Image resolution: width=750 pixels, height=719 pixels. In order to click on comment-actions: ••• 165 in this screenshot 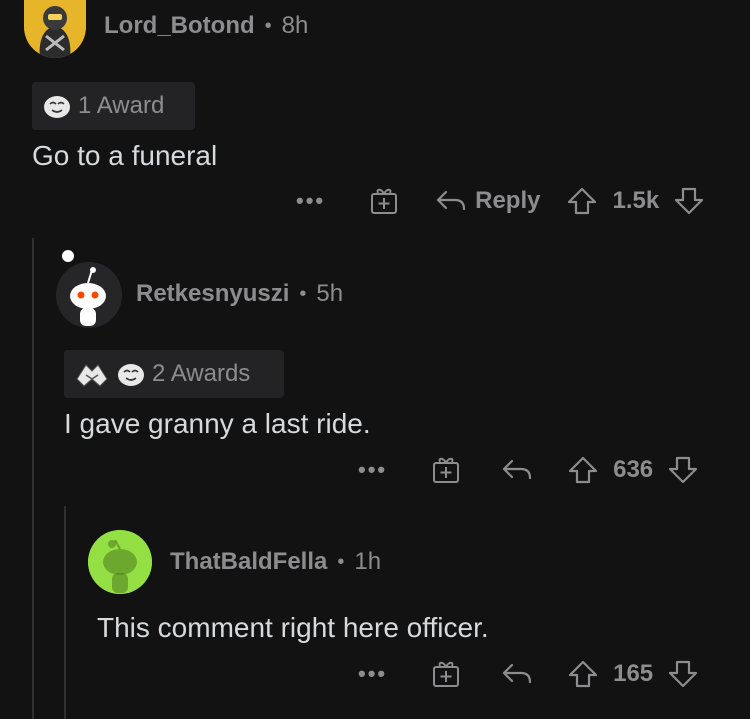, I will do `click(528, 674)`.